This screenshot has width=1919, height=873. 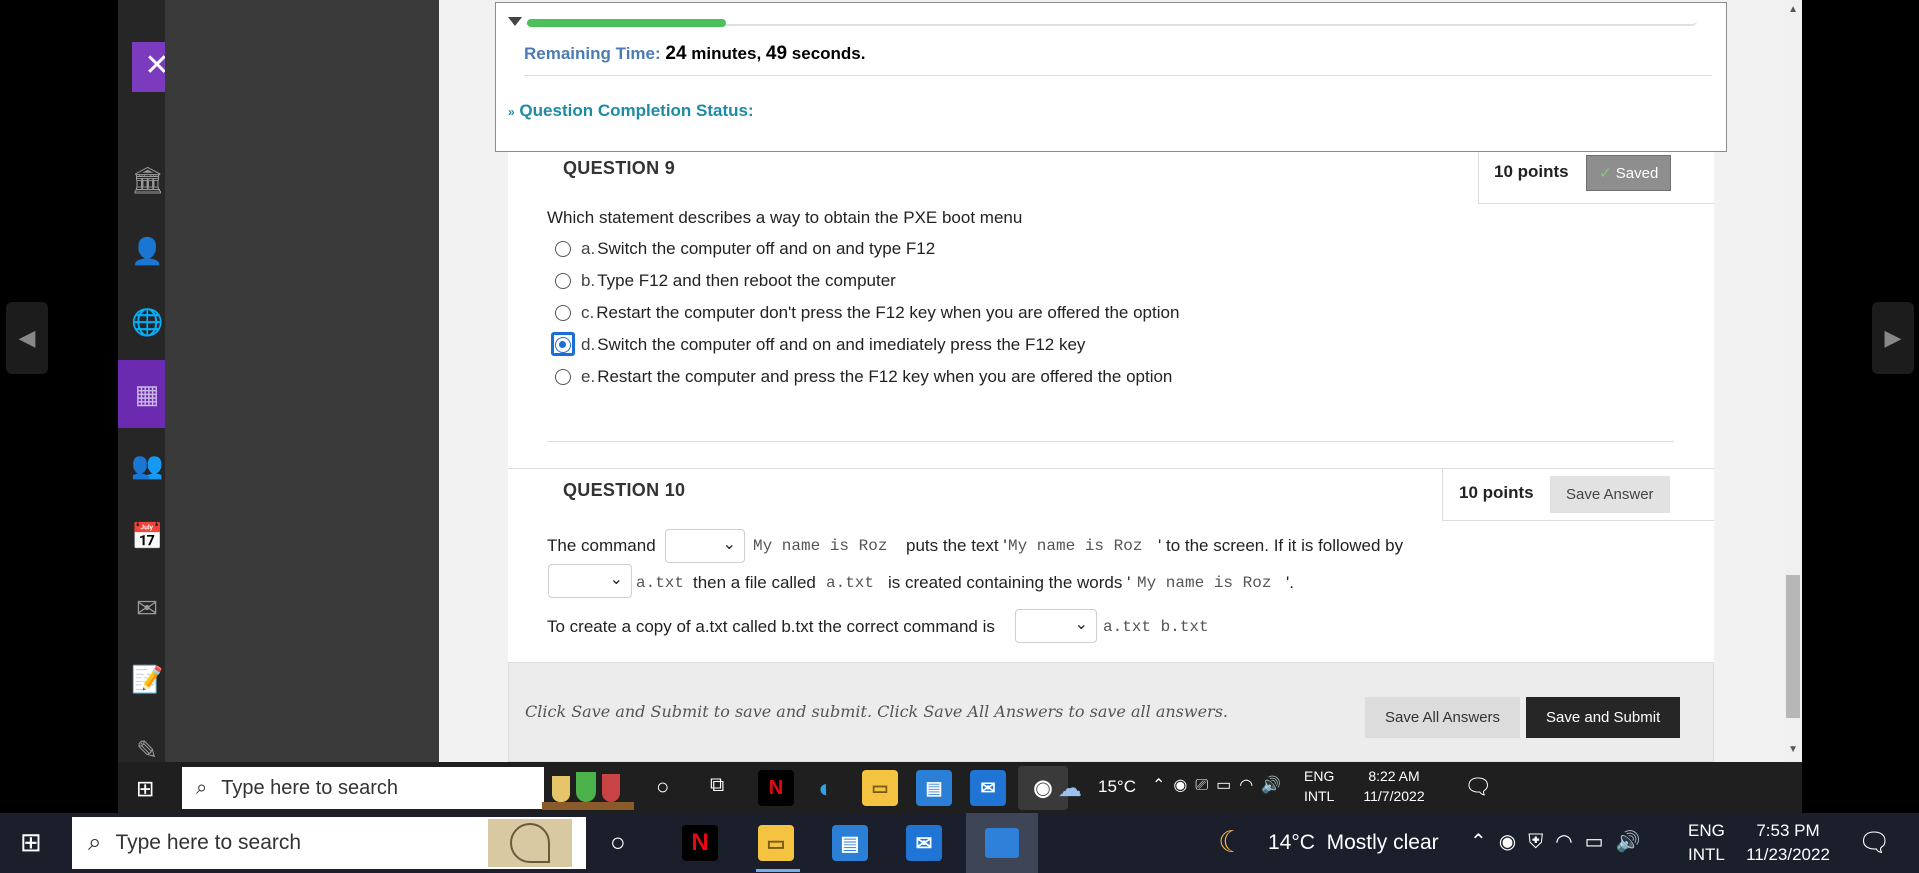 What do you see at coordinates (1788, 843) in the screenshot?
I see `clock: 7:53 PM 11/23/2022` at bounding box center [1788, 843].